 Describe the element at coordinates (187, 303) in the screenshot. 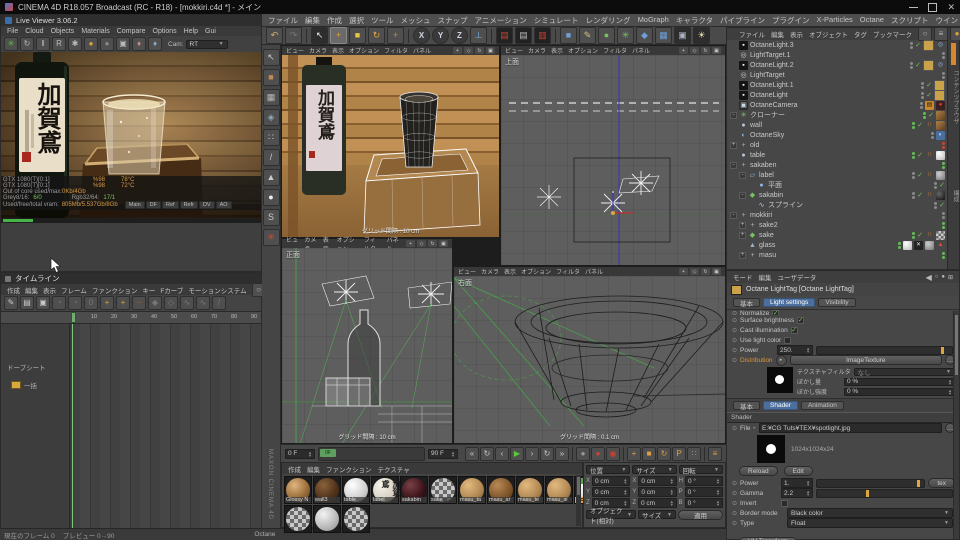

I see `fcurve-icon: ∿` at that location.